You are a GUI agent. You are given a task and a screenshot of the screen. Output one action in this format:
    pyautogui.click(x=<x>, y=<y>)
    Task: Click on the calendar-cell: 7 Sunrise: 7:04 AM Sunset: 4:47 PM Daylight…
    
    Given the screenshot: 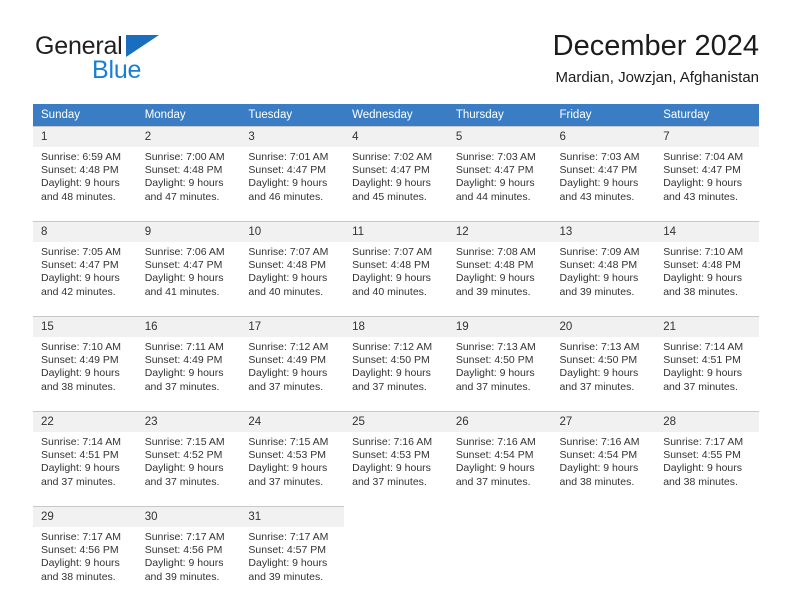 What is the action you would take?
    pyautogui.click(x=707, y=168)
    